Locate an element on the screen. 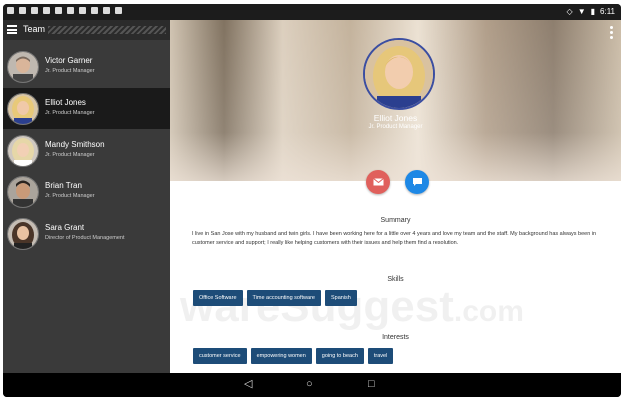 The width and height of the screenshot is (624, 401). photo-icon is located at coordinates (34, 10).